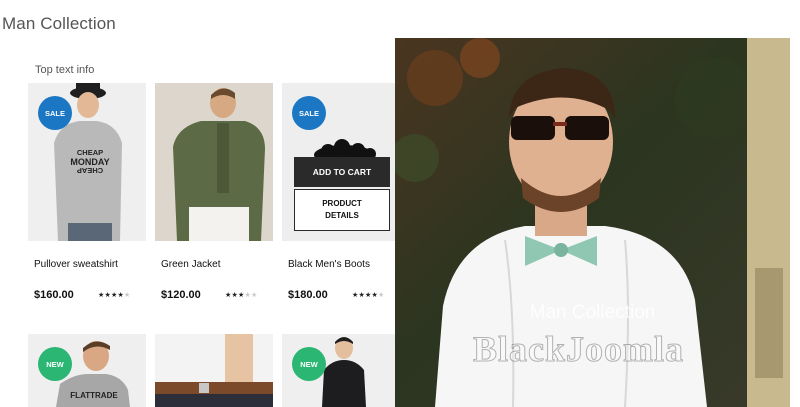 This screenshot has height=407, width=800. I want to click on product-details-button: PRODUCT DETAILS, so click(342, 210).